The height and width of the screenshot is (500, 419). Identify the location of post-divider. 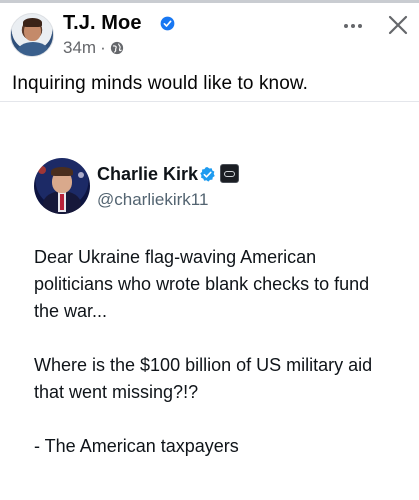
(209, 101).